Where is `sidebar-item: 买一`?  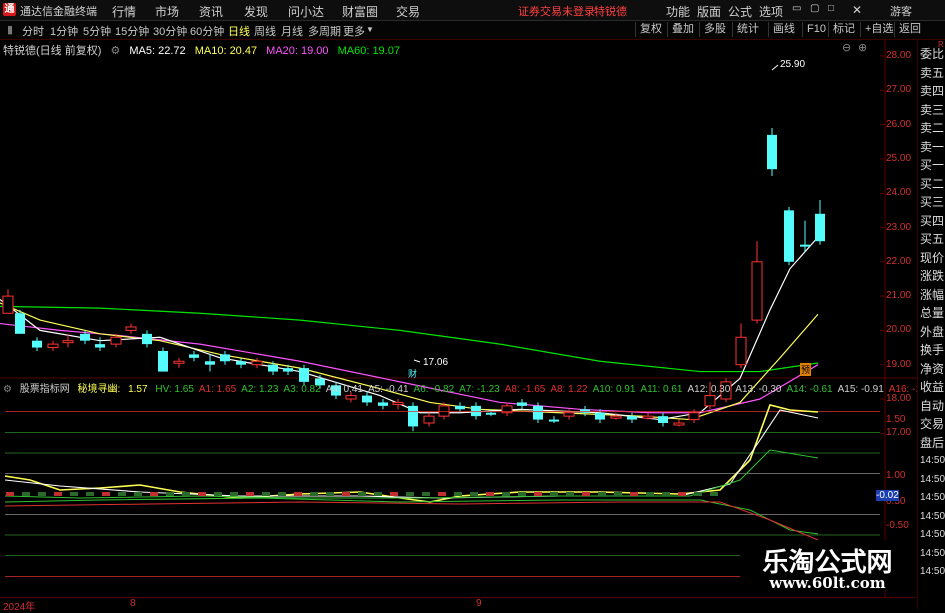 sidebar-item: 买一 is located at coordinates (932, 165).